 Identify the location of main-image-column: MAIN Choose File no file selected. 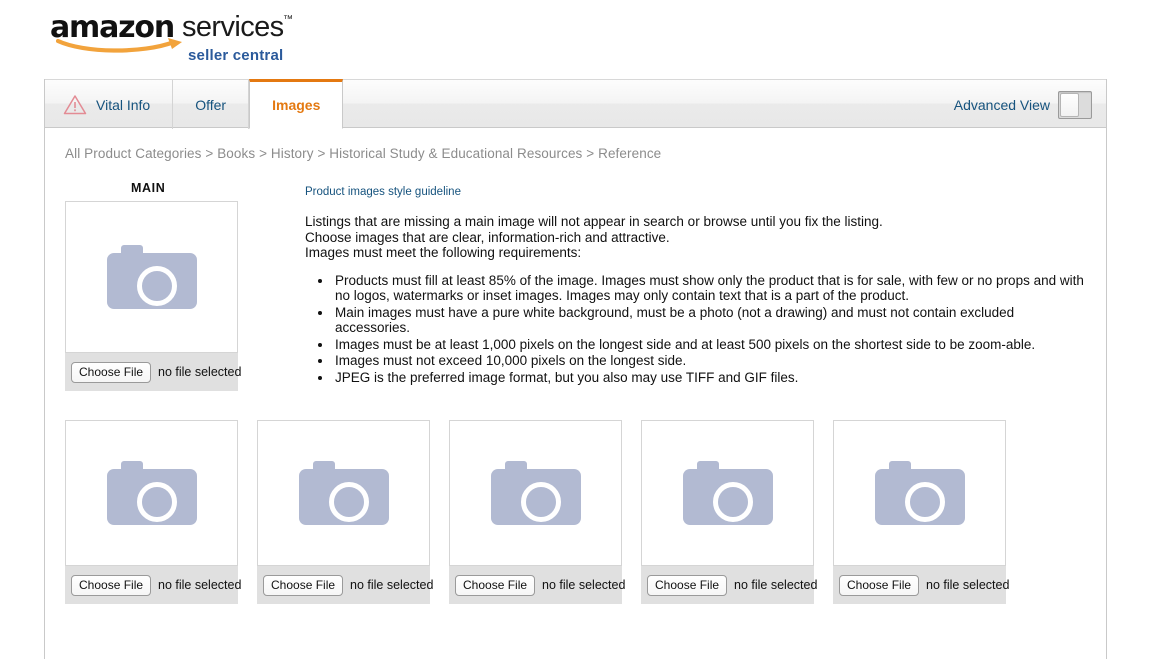
(180, 286).